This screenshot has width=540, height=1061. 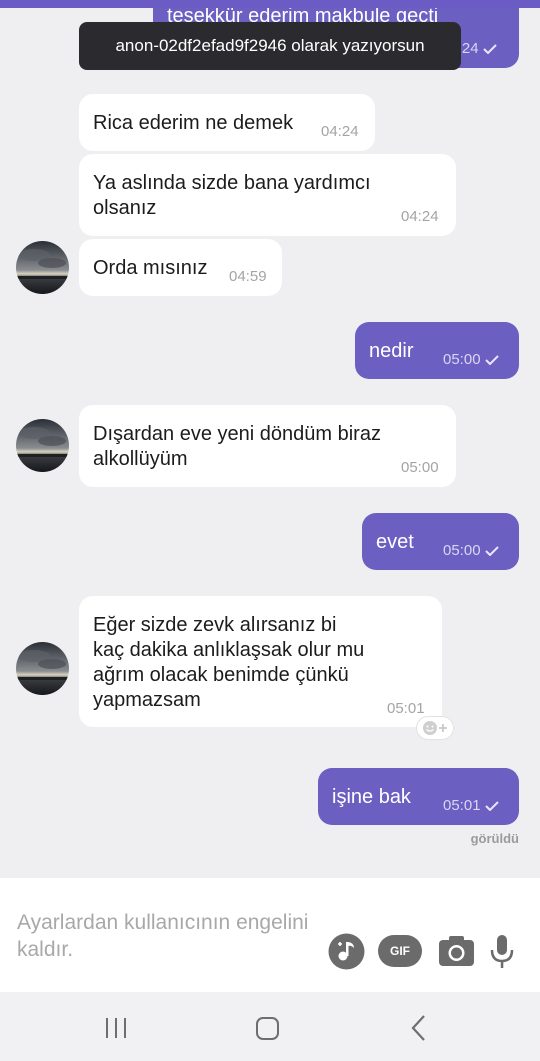 I want to click on add-reaction-button, so click(x=435, y=728).